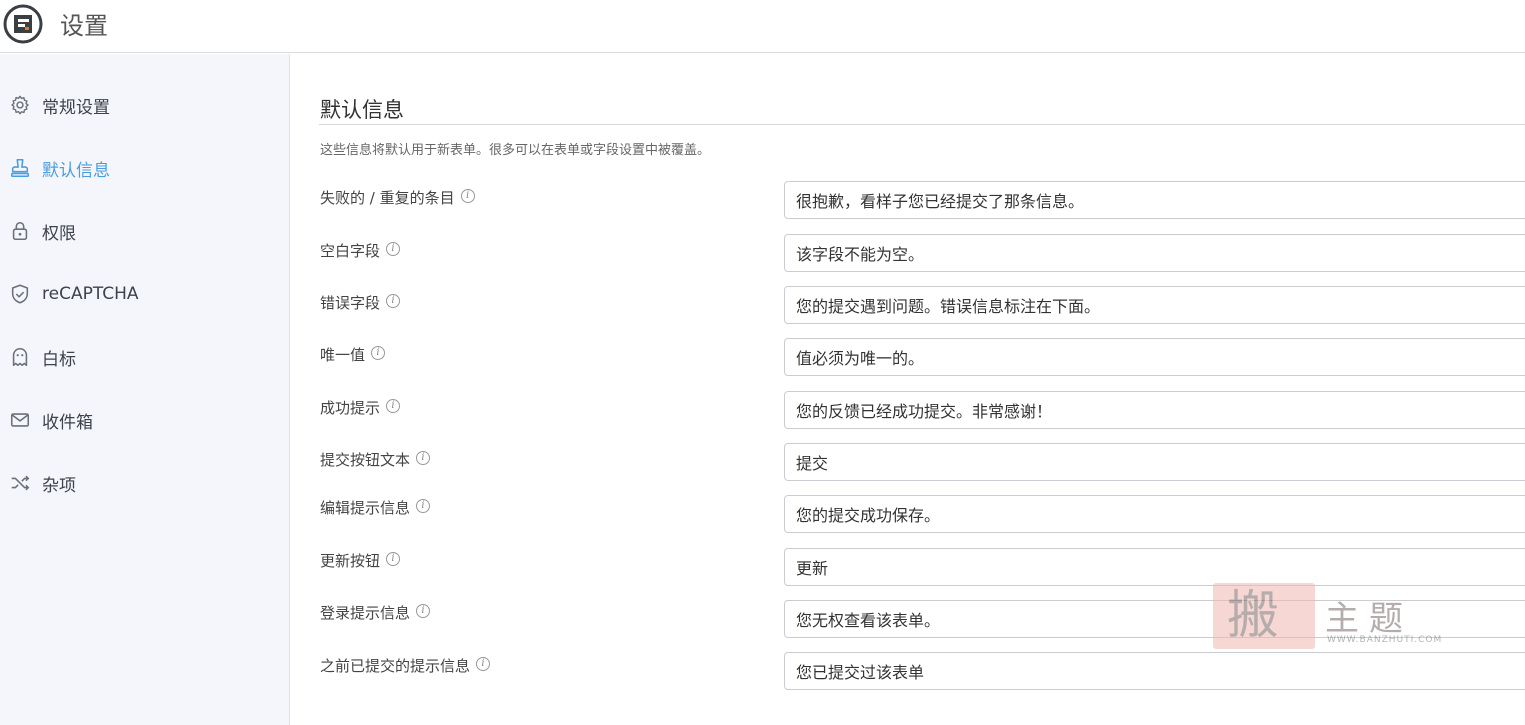  What do you see at coordinates (76, 107) in the screenshot?
I see `sidebar-item-label: 常规设置` at bounding box center [76, 107].